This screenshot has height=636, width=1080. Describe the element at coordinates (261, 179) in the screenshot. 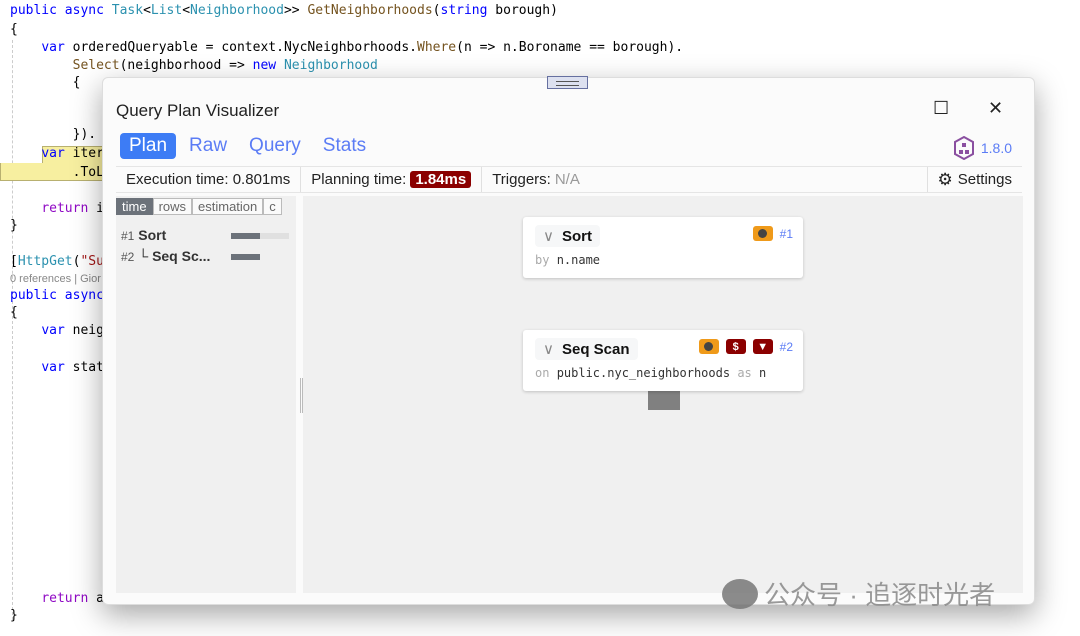

I see `execution-value: 0.801ms` at that location.